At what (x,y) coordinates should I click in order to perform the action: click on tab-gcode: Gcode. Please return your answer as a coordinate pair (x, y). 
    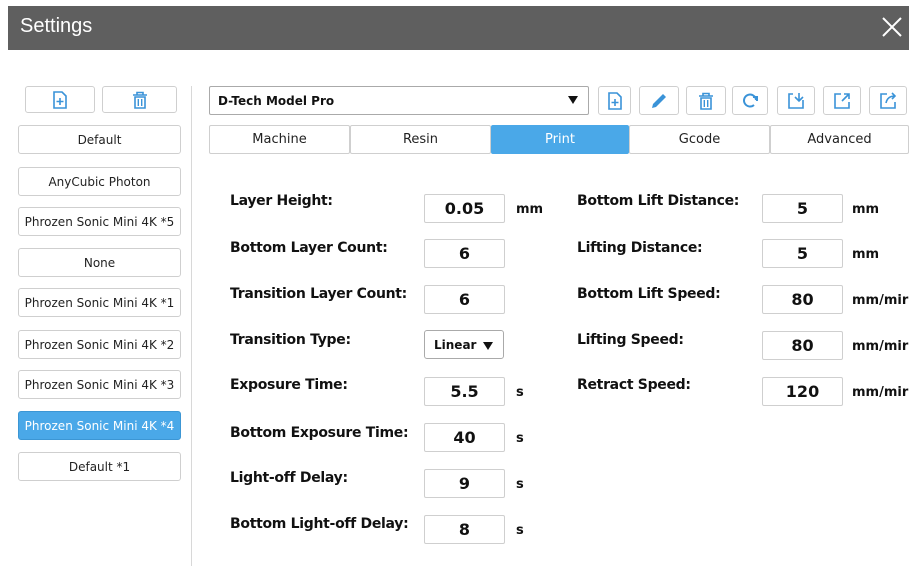
    Looking at the image, I should click on (699, 139).